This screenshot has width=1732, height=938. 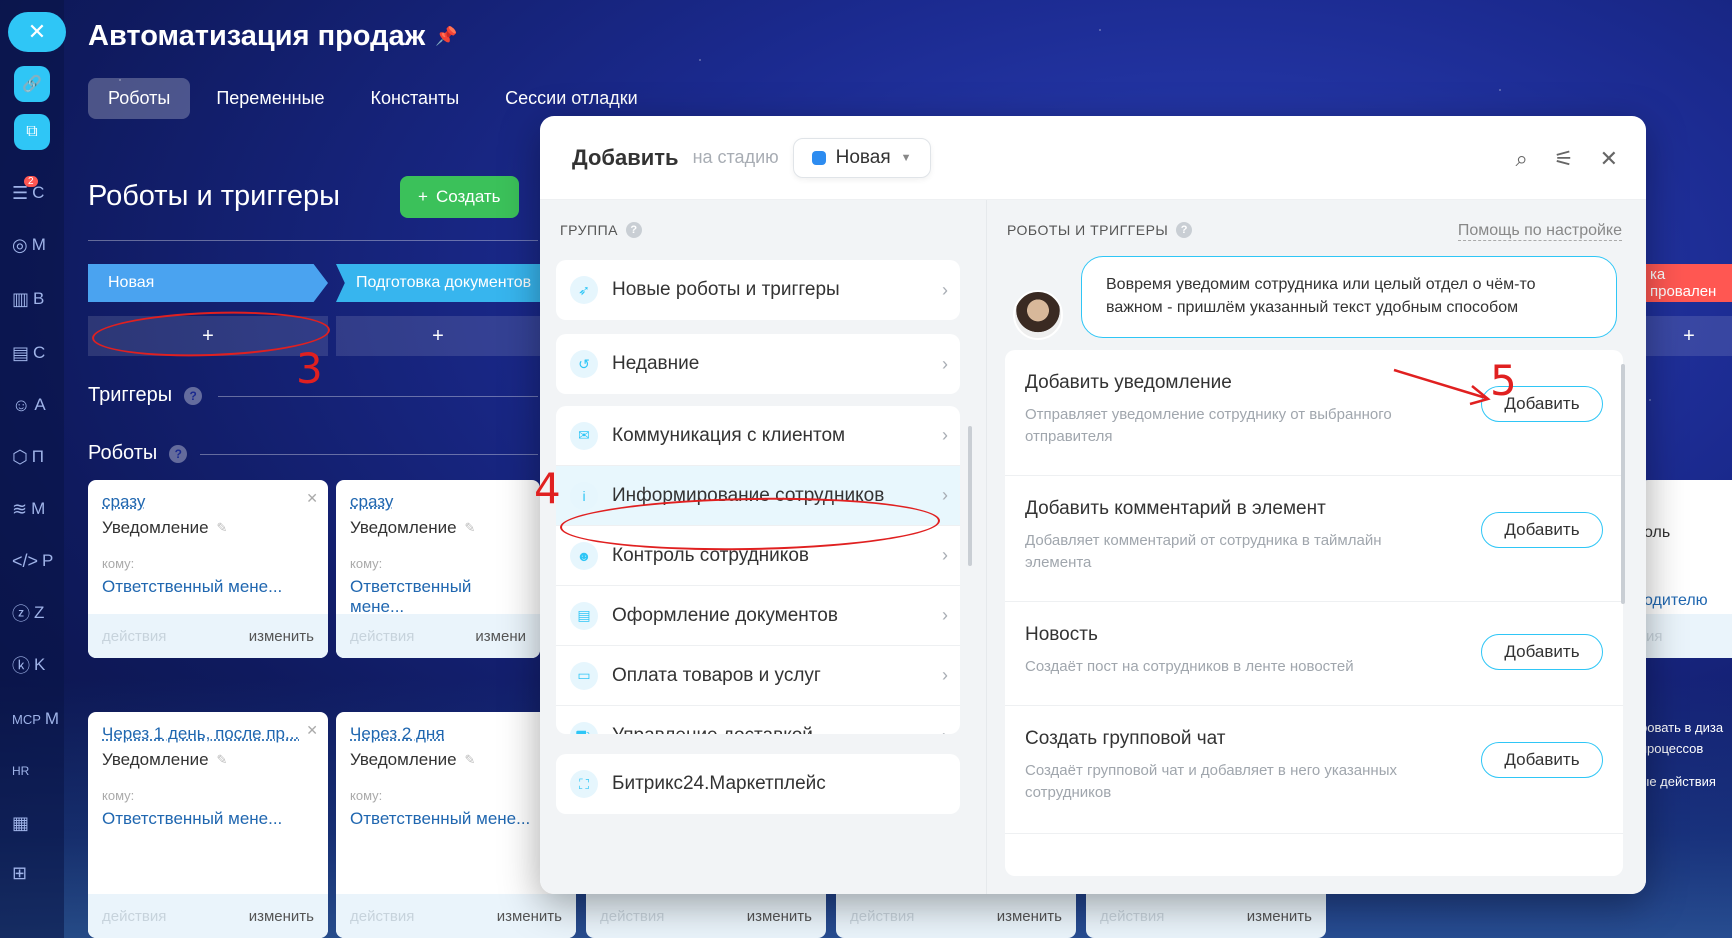 What do you see at coordinates (1522, 159) in the screenshot?
I see `search-icon: ⌕` at bounding box center [1522, 159].